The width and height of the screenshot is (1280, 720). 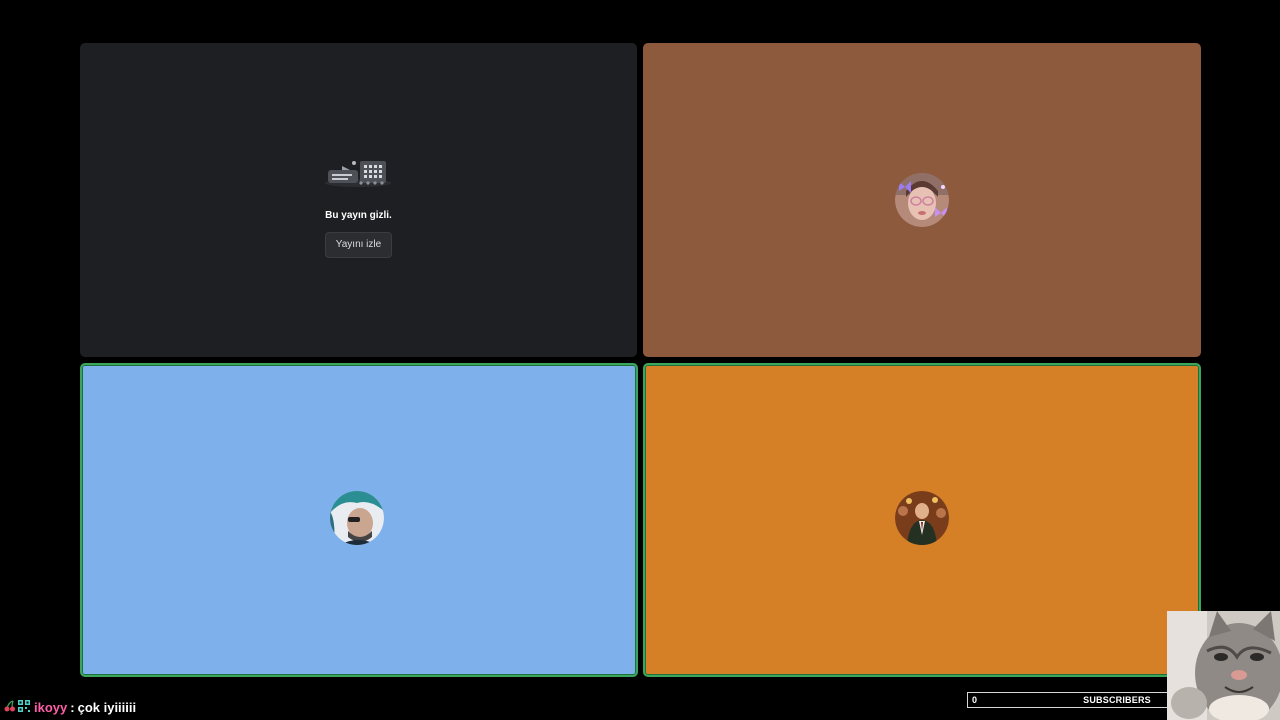 What do you see at coordinates (51, 707) in the screenshot?
I see `chat-username: ikoyy` at bounding box center [51, 707].